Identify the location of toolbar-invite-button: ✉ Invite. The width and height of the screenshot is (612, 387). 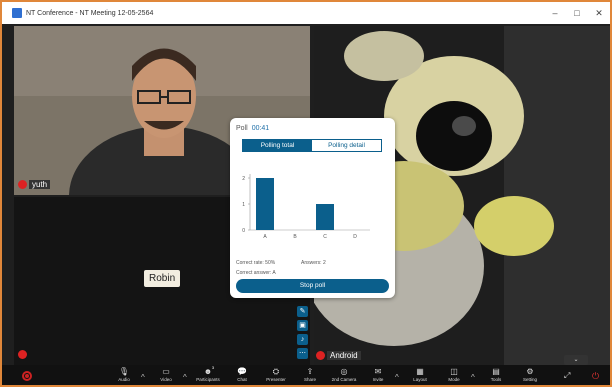
(378, 374).